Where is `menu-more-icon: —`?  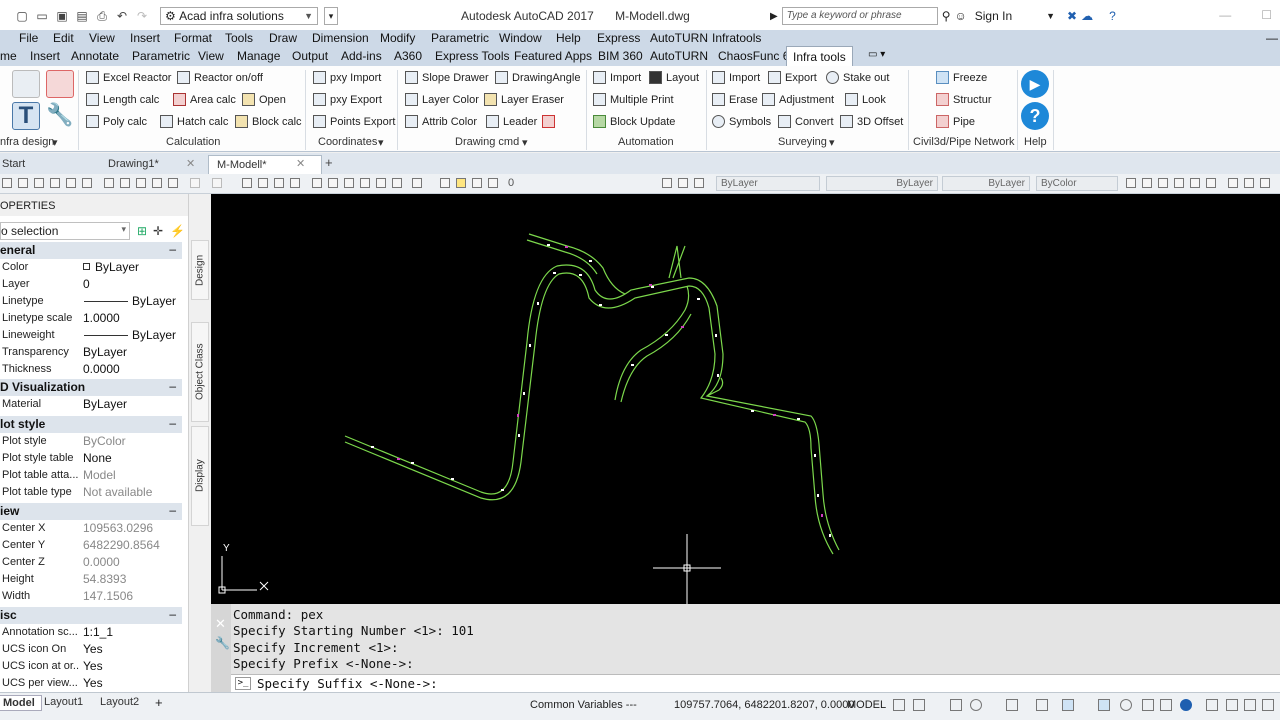
menu-more-icon: — is located at coordinates (1272, 38).